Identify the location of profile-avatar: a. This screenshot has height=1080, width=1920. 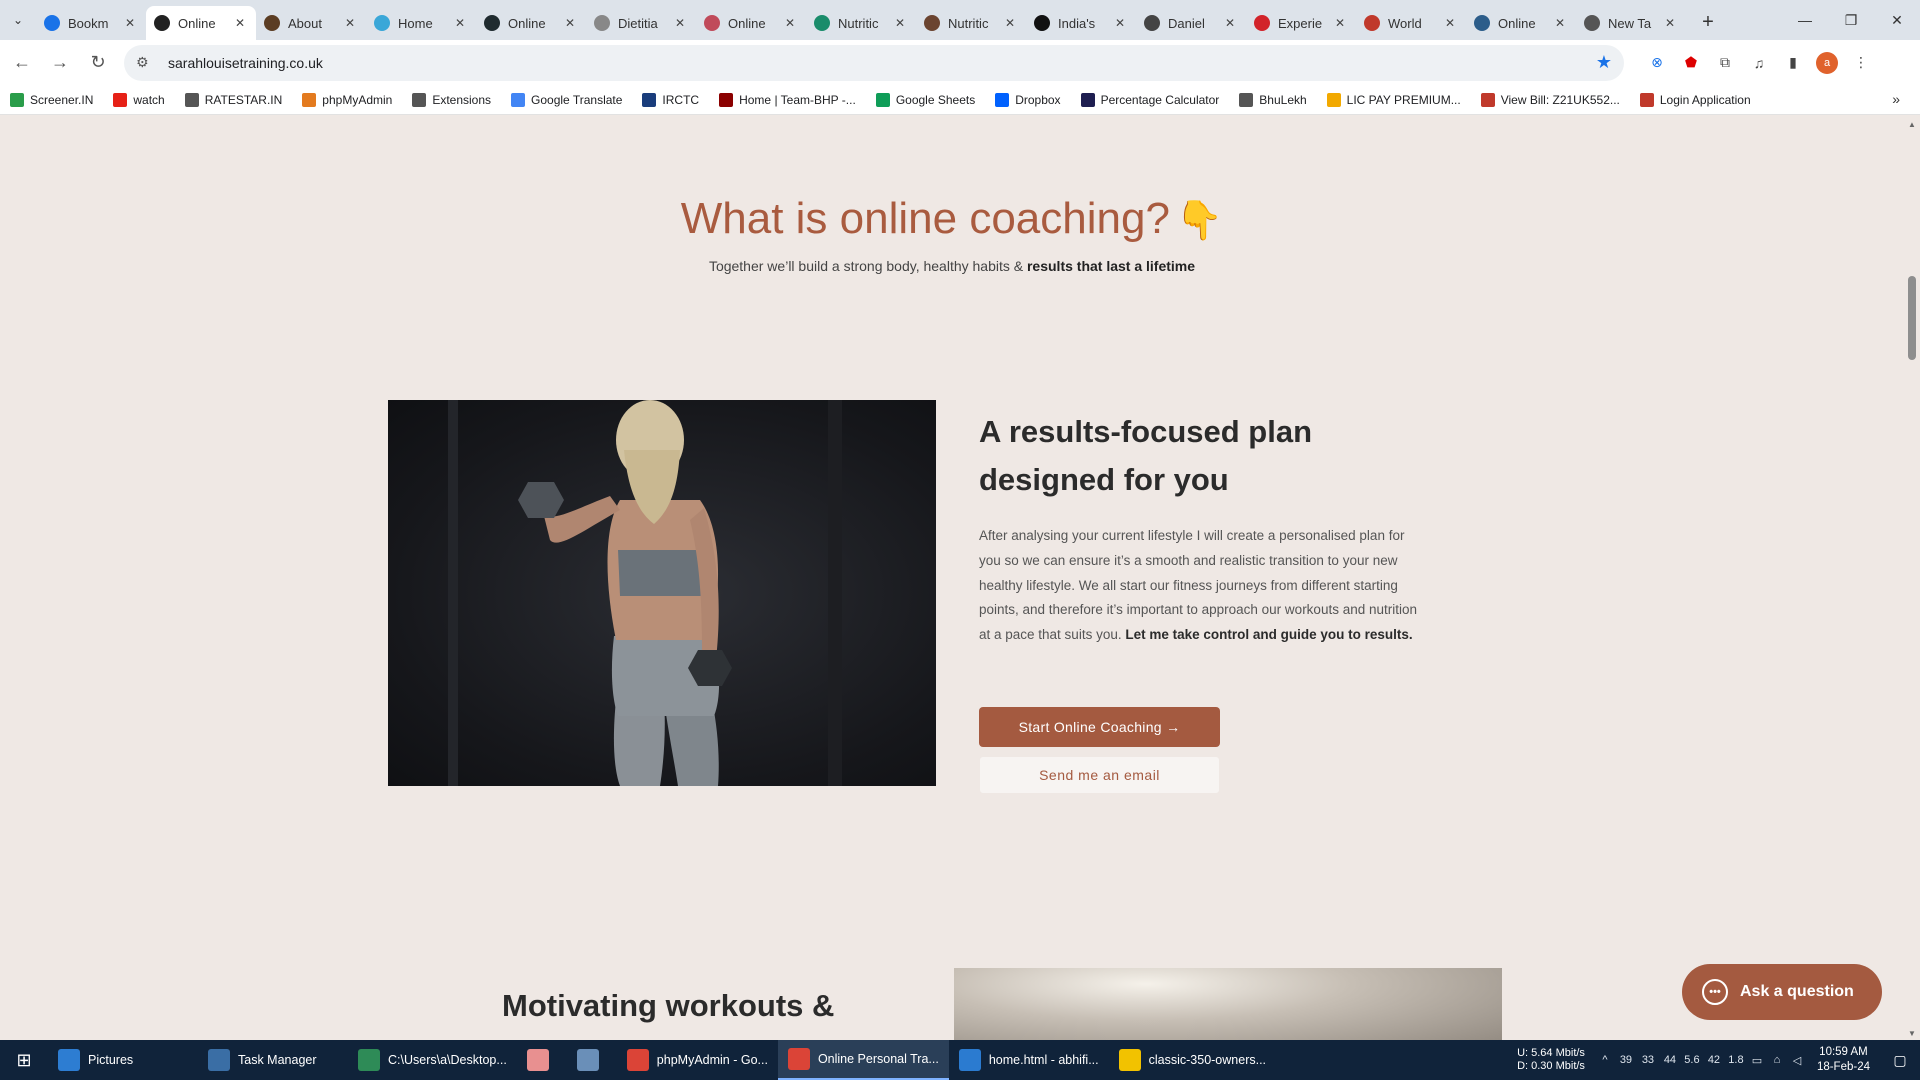
(1827, 63).